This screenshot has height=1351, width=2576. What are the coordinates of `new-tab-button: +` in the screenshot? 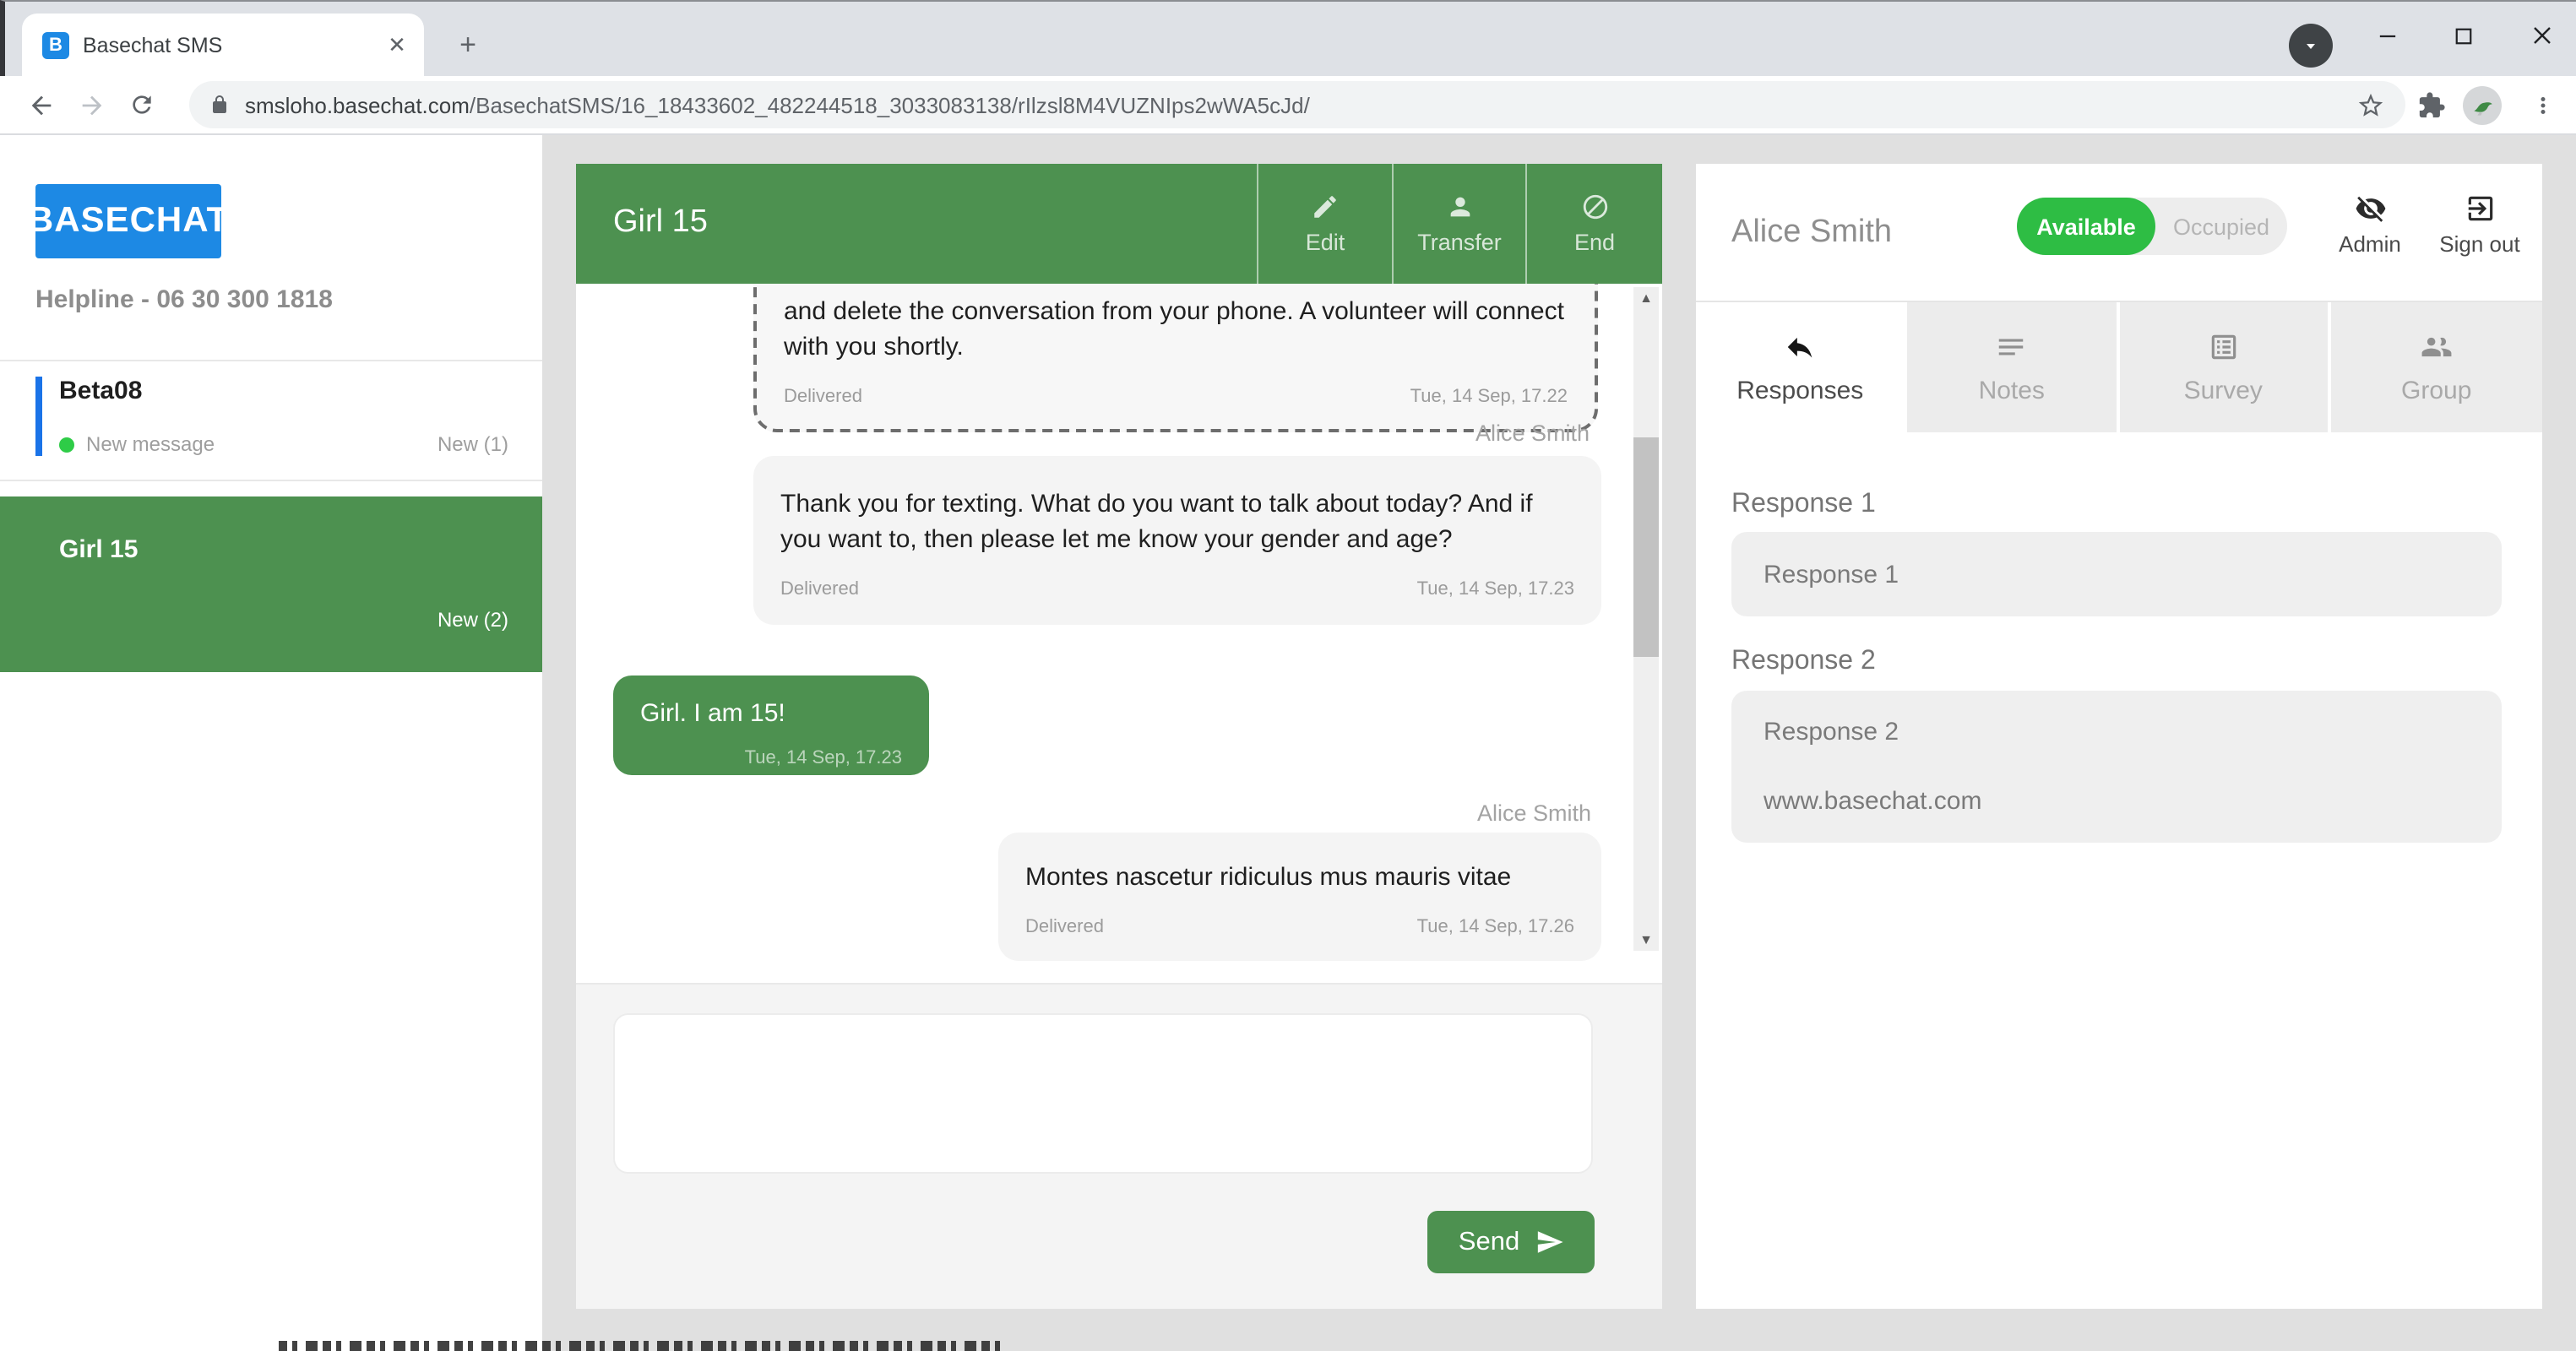 It's located at (468, 46).